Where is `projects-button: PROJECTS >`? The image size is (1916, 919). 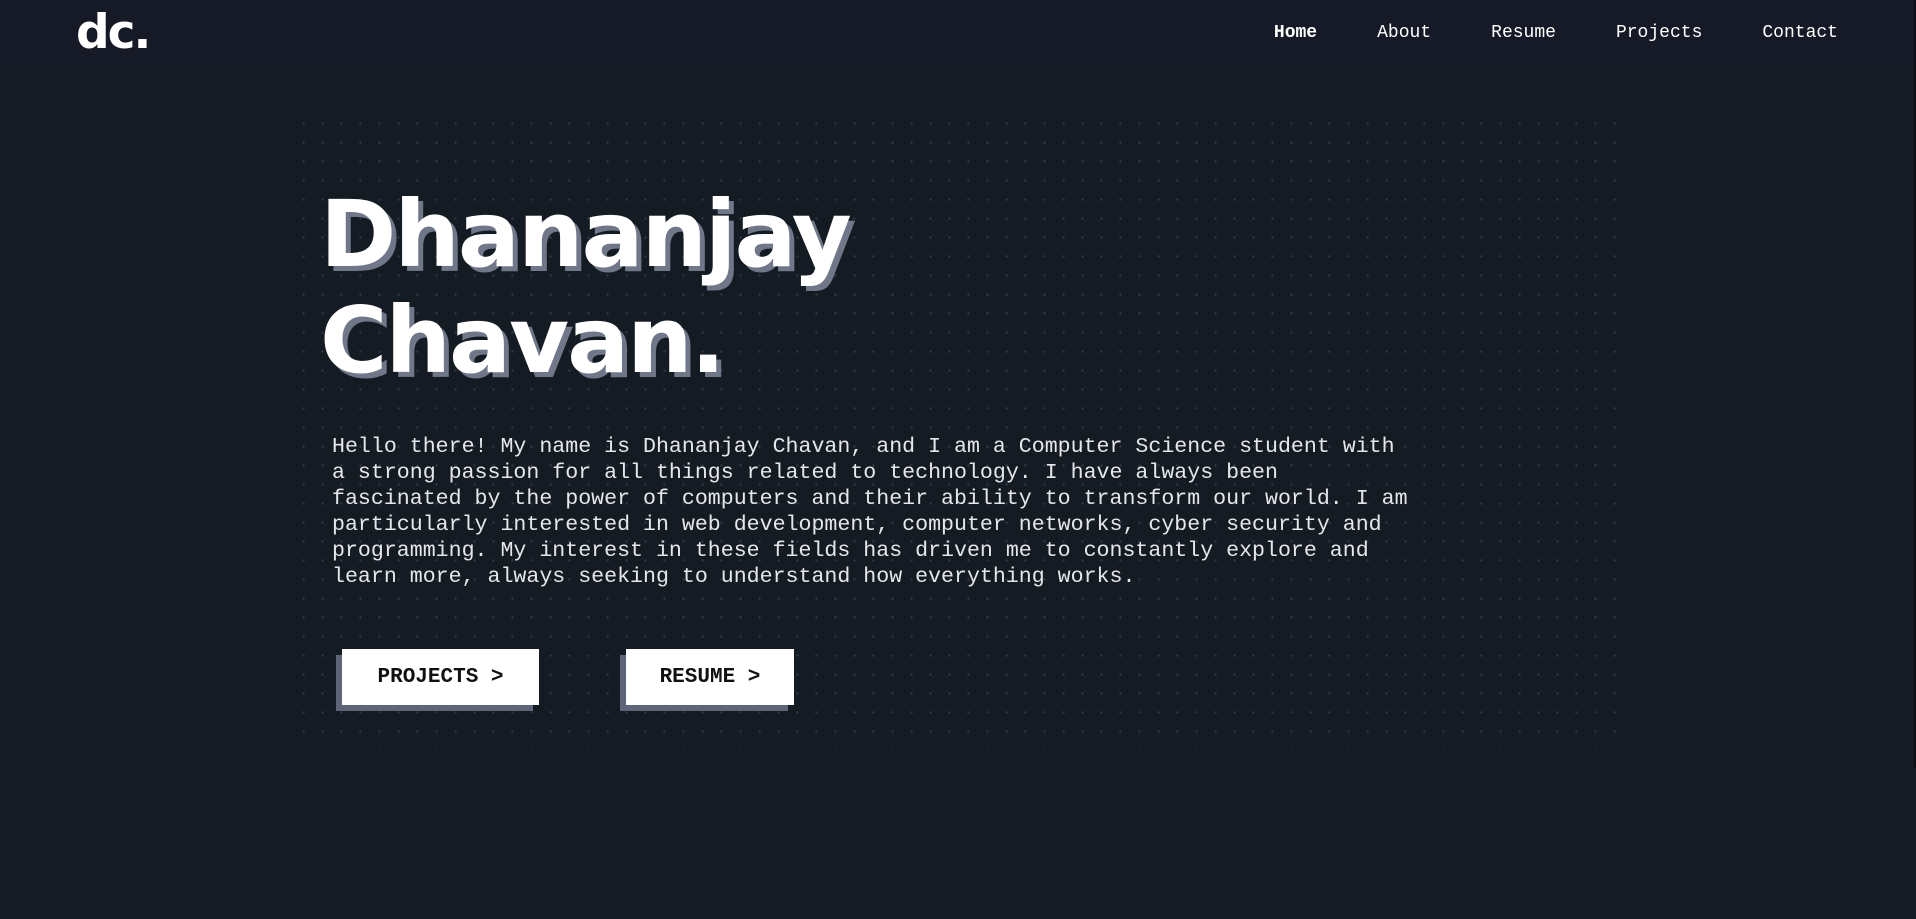
projects-button: PROJECTS > is located at coordinates (440, 677).